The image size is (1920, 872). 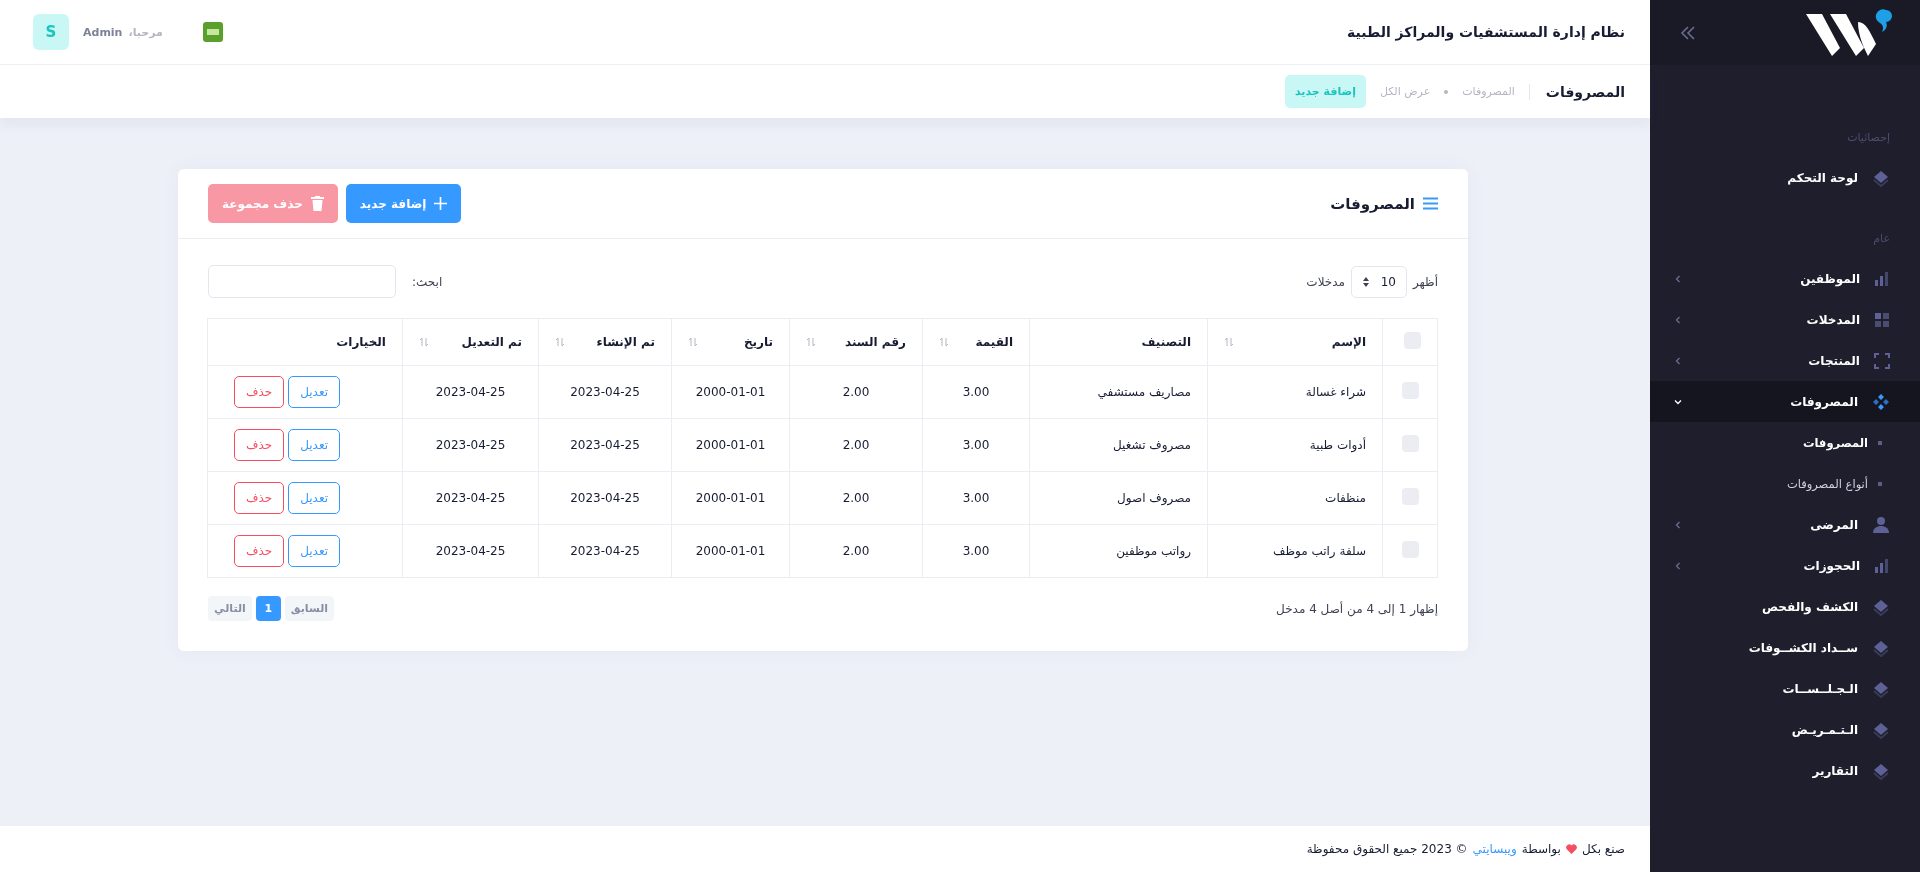 What do you see at coordinates (212, 32) in the screenshot?
I see `flag-icon` at bounding box center [212, 32].